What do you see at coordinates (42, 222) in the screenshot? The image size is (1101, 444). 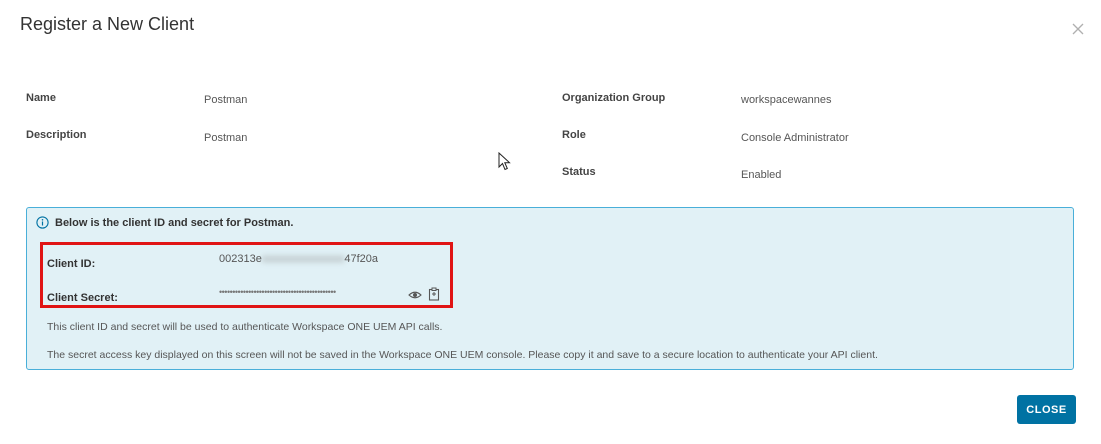 I see `info-circle-icon` at bounding box center [42, 222].